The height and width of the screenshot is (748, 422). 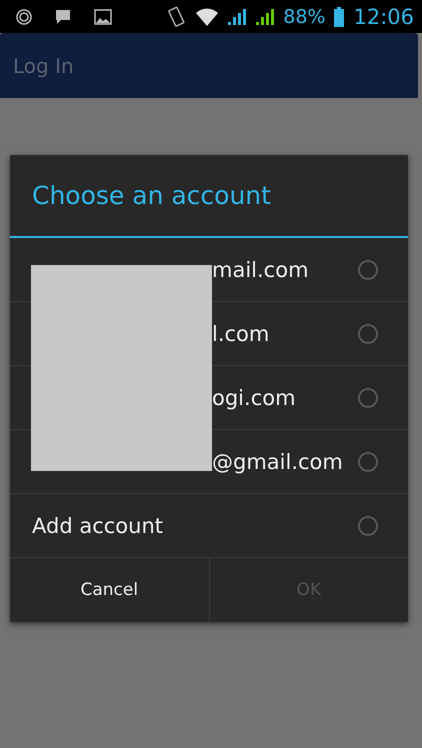 What do you see at coordinates (304, 17) in the screenshot?
I see `battery-percent: 88%` at bounding box center [304, 17].